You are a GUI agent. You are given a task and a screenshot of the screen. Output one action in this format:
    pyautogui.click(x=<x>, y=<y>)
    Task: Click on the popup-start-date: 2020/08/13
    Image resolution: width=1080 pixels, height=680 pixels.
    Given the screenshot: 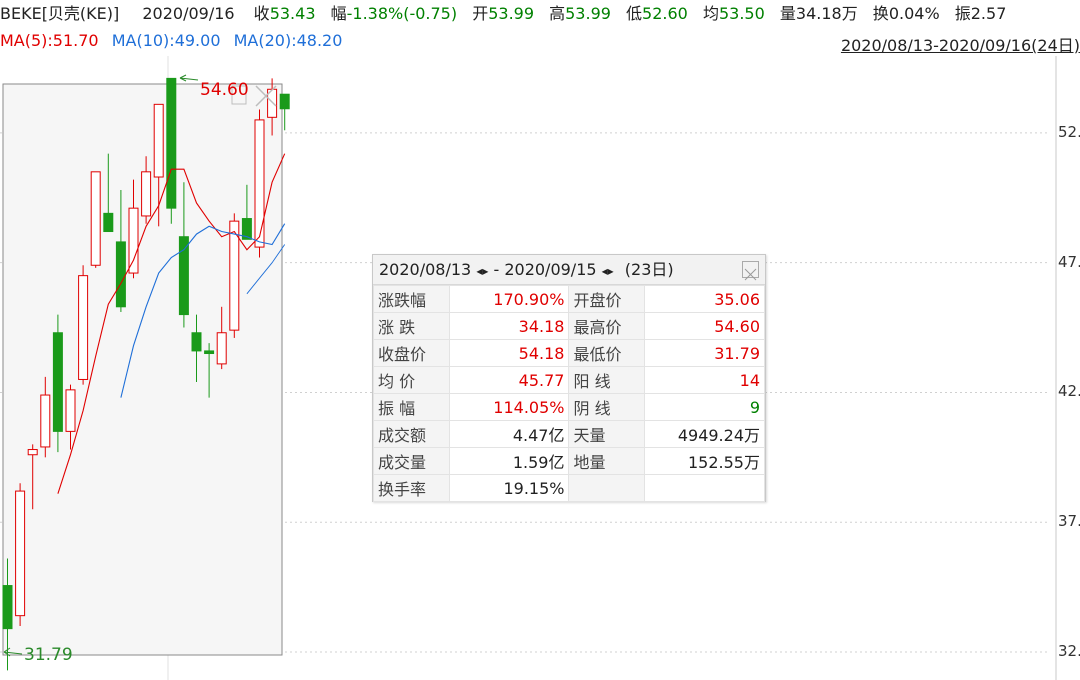 What is the action you would take?
    pyautogui.click(x=425, y=269)
    